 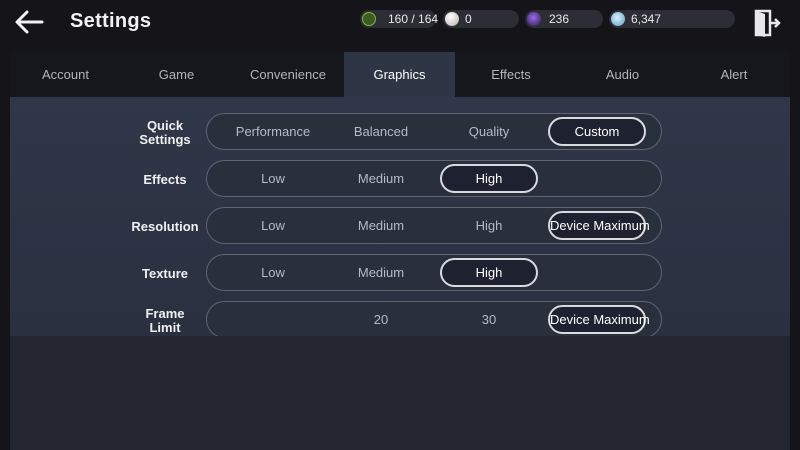 I want to click on texture-option-high: High, so click(x=489, y=272).